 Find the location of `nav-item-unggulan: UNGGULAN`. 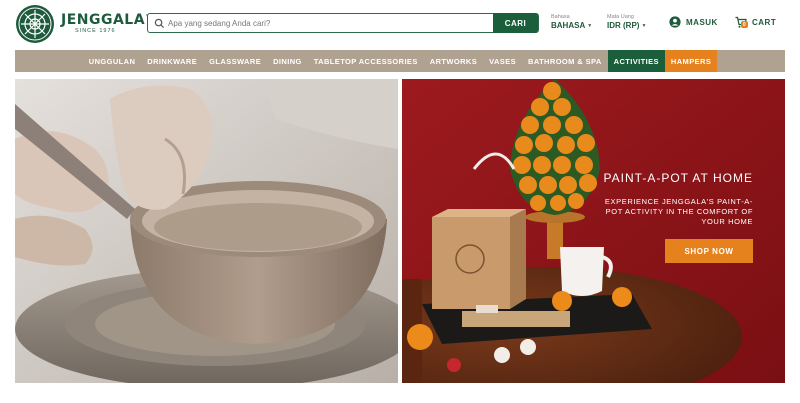

nav-item-unggulan: UNGGULAN is located at coordinates (112, 61).